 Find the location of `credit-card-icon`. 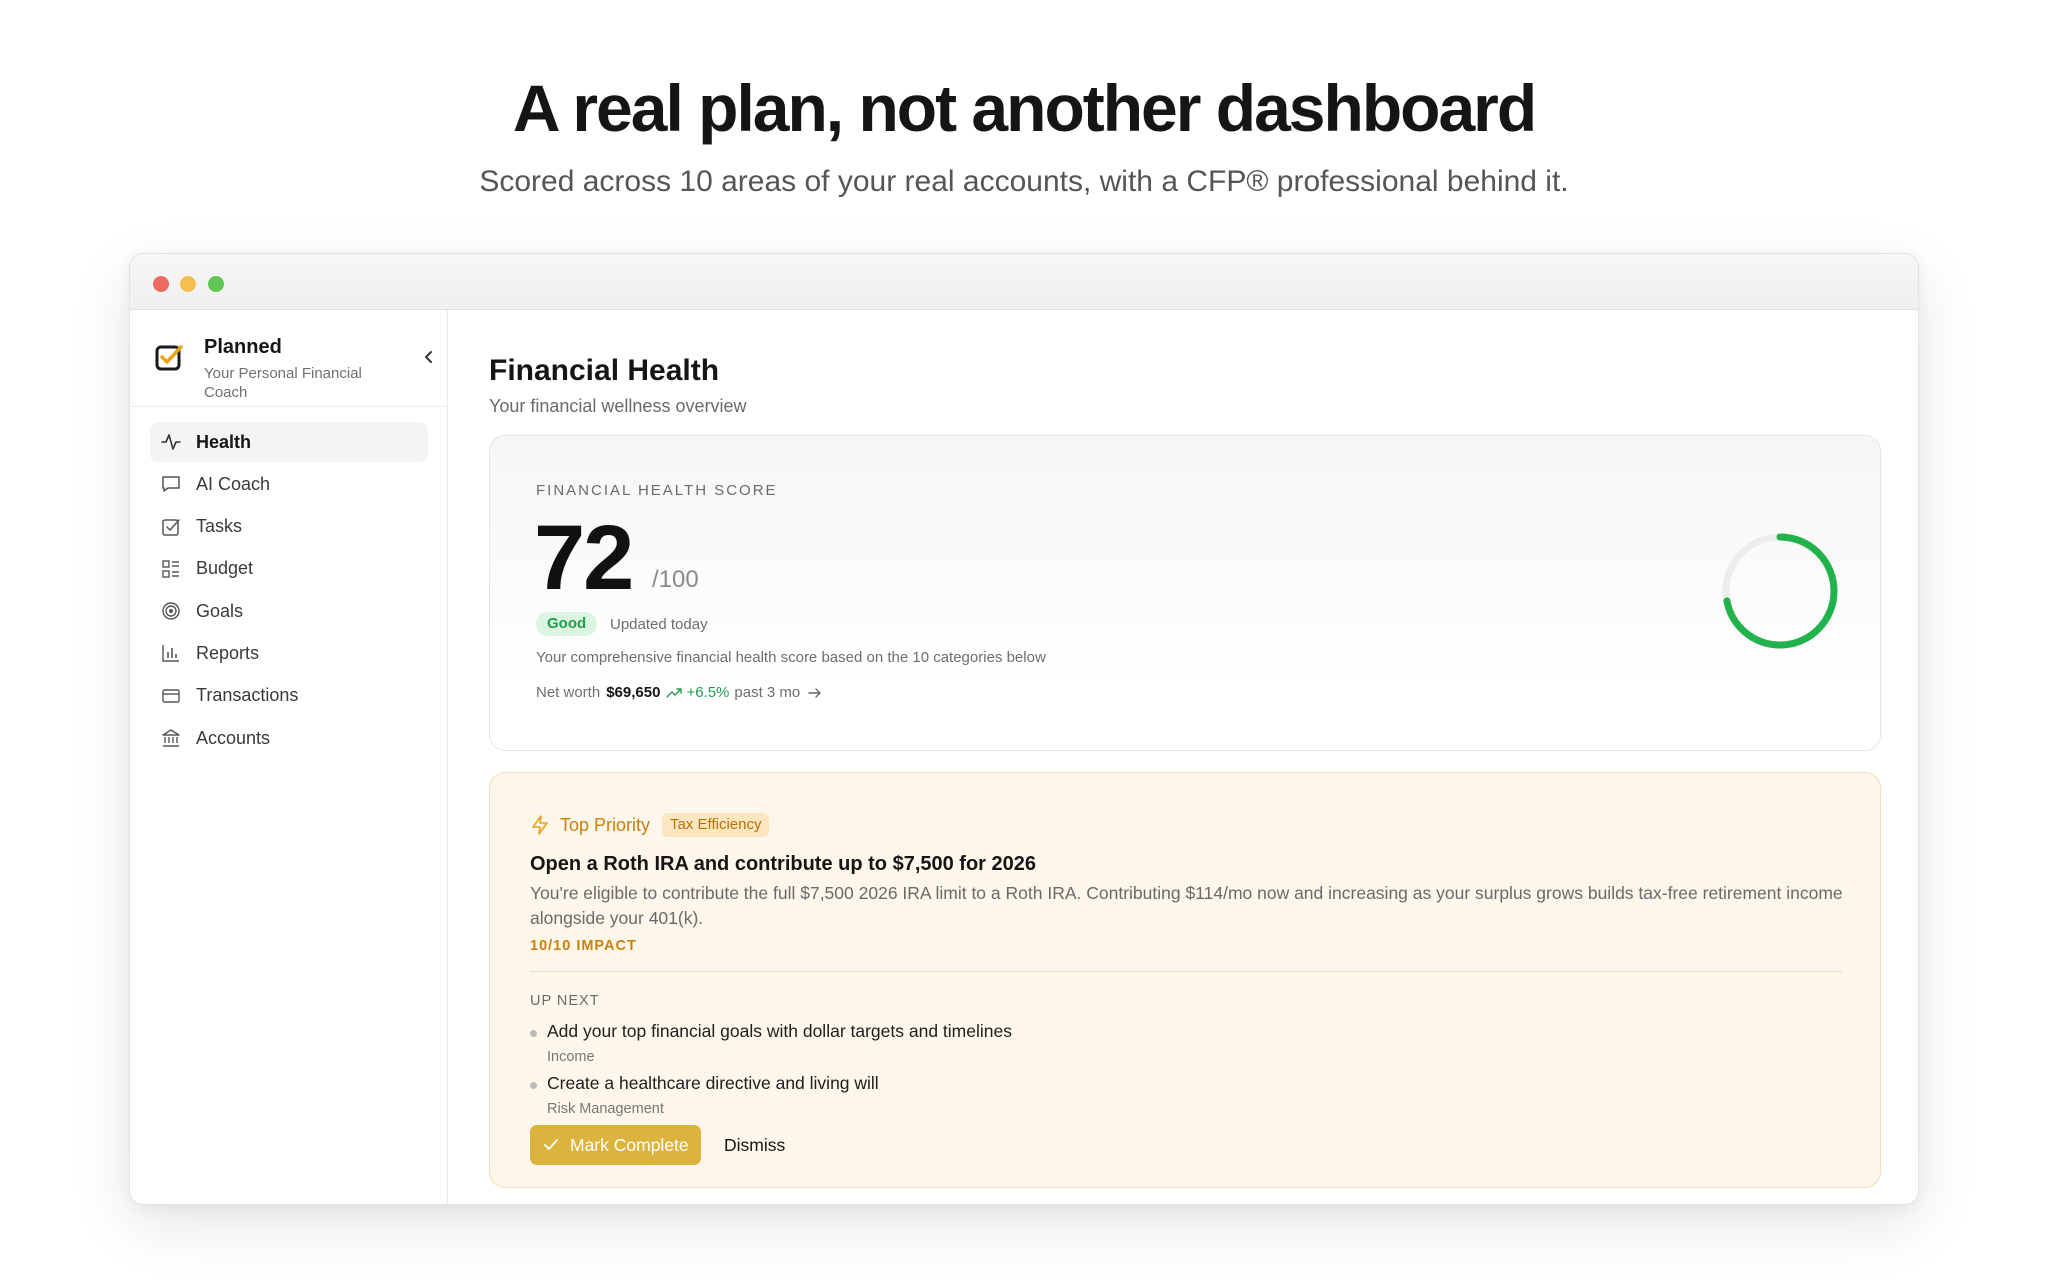

credit-card-icon is located at coordinates (171, 696).